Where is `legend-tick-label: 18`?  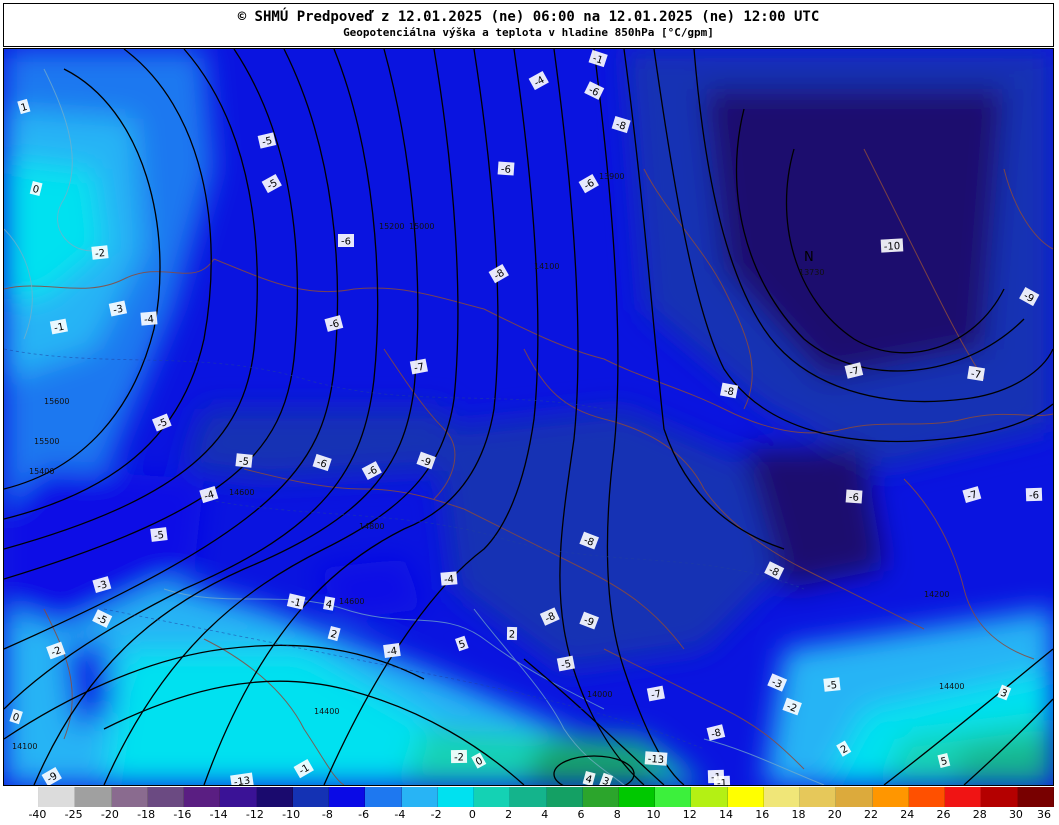
legend-tick-label: 18 is located at coordinates (798, 814).